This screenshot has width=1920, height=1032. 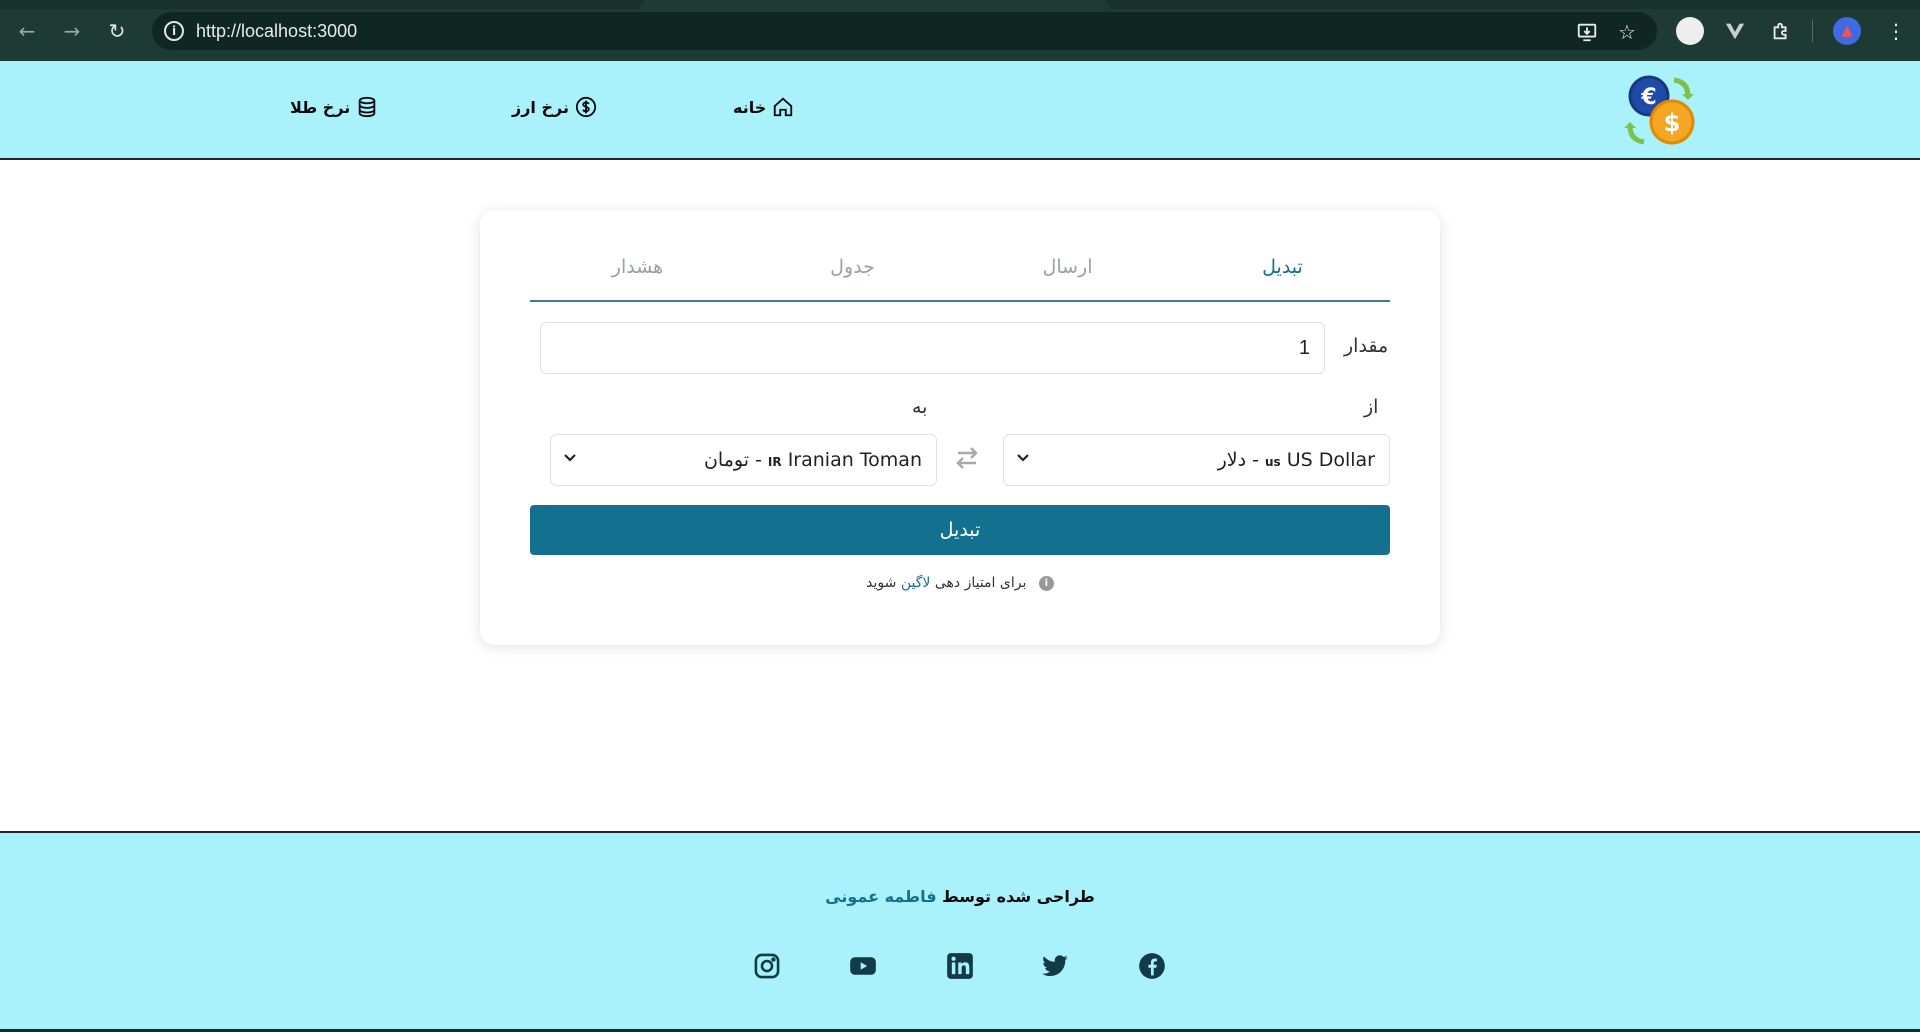 What do you see at coordinates (967, 458) in the screenshot?
I see `swap-currencies-icon` at bounding box center [967, 458].